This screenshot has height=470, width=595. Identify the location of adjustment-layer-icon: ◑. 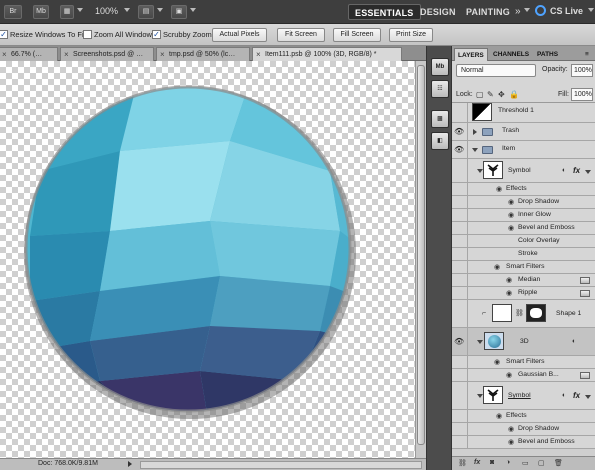
(508, 462).